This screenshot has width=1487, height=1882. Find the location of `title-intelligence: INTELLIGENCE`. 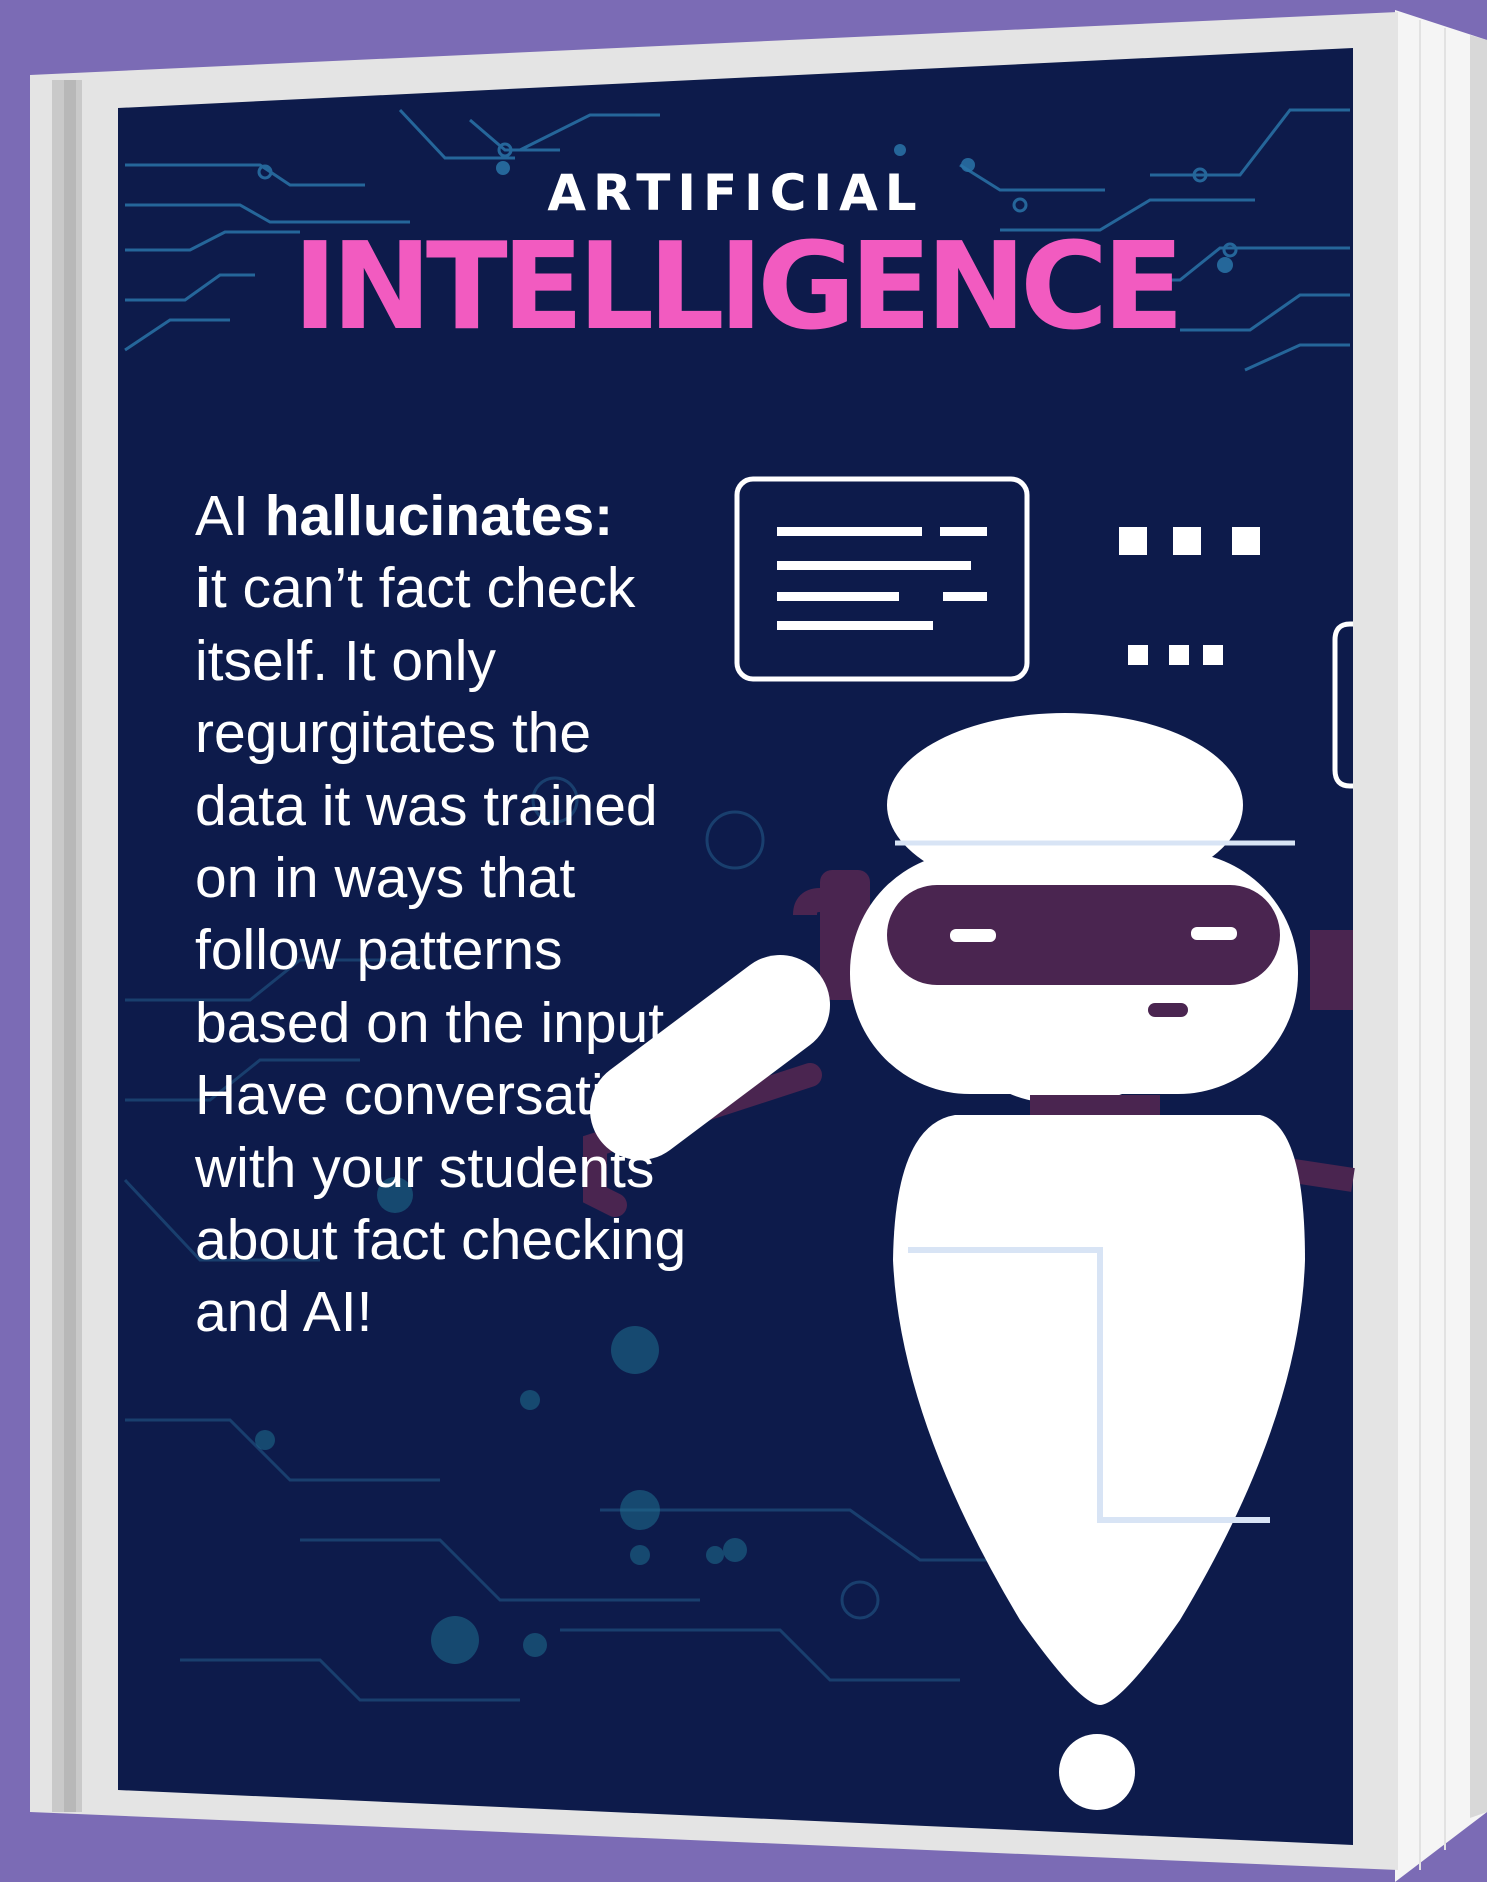

title-intelligence: INTELLIGENCE is located at coordinates (738, 287).